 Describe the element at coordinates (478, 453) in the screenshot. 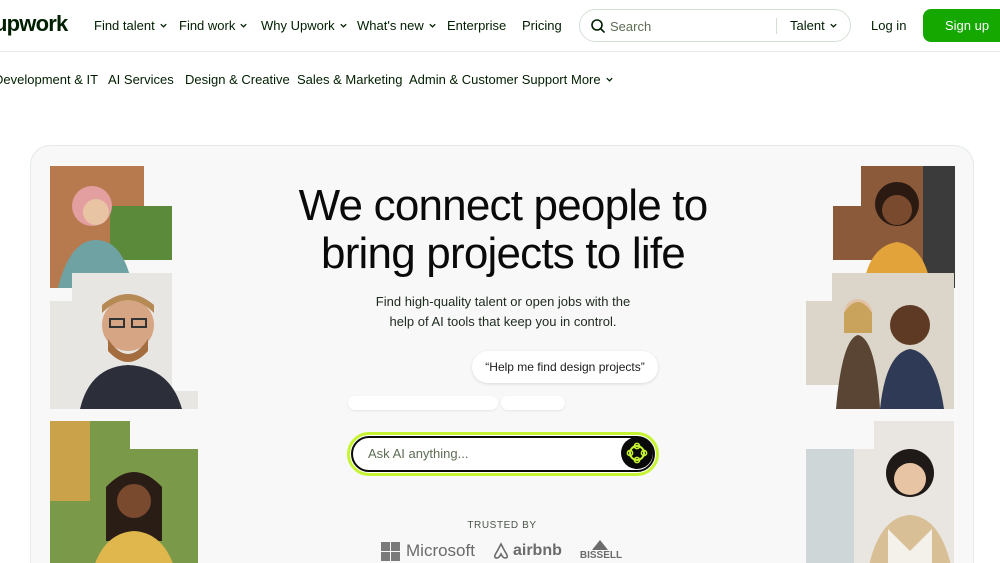

I see `ask-ai-input` at that location.